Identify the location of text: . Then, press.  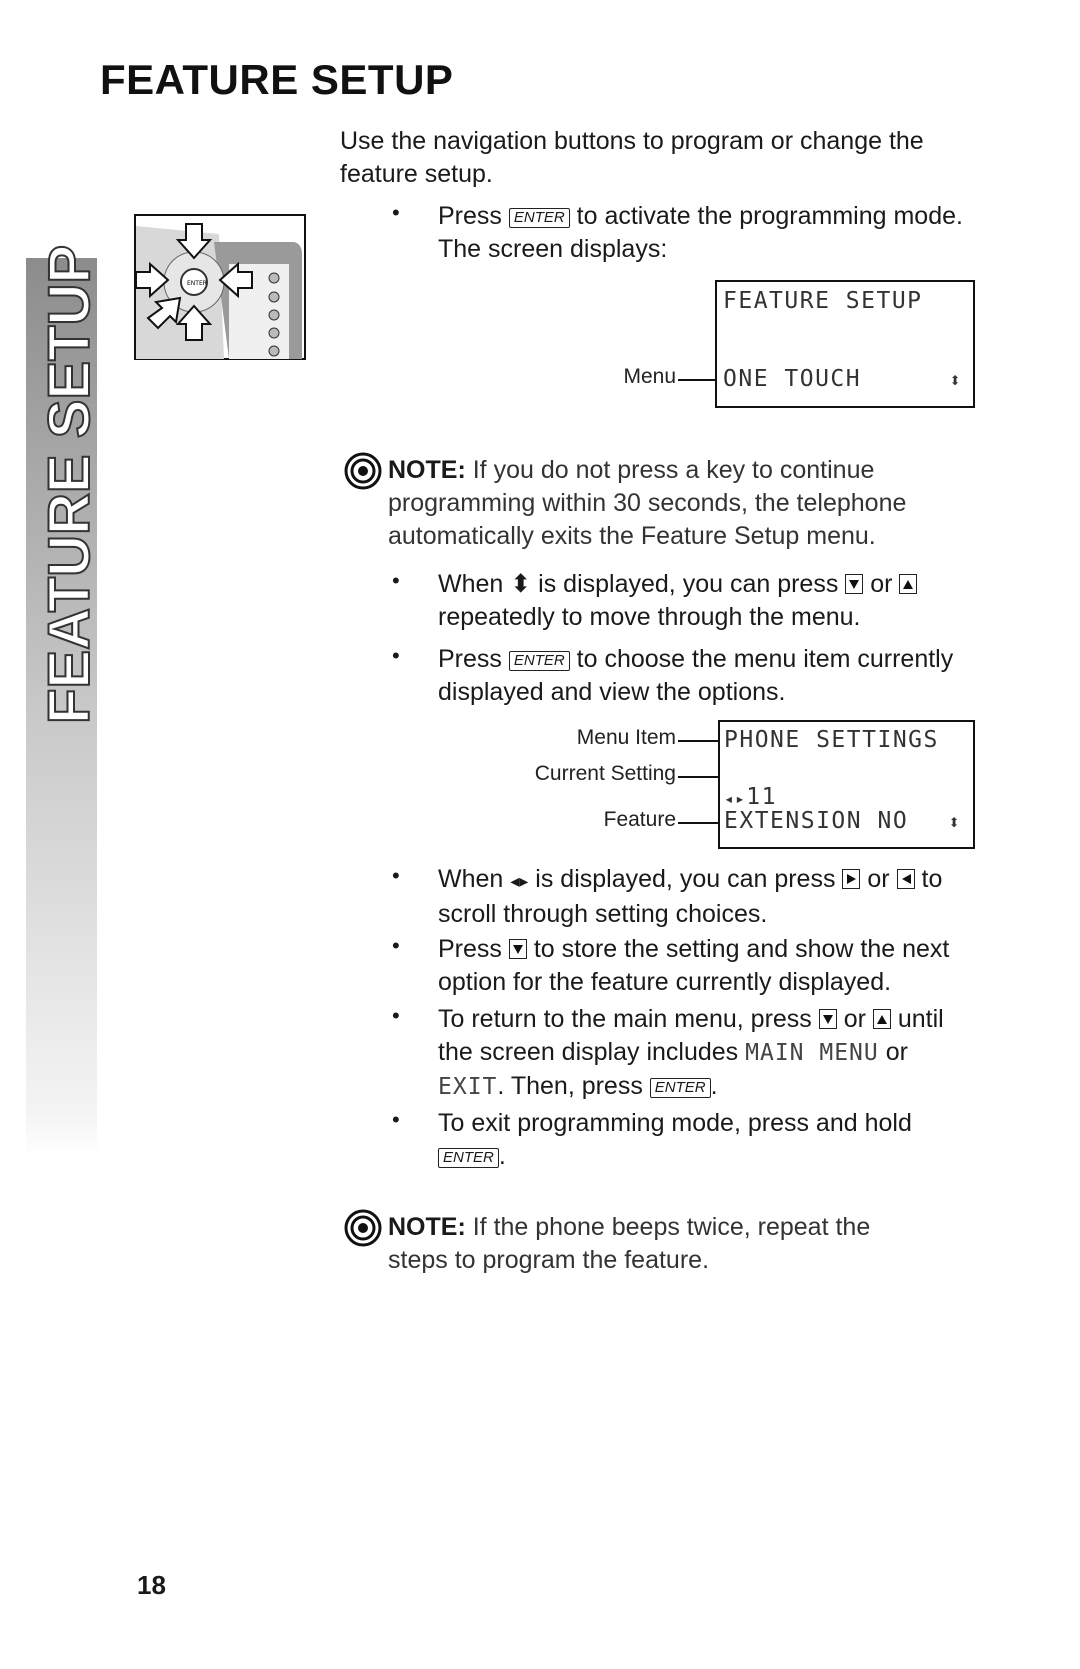
(570, 1086).